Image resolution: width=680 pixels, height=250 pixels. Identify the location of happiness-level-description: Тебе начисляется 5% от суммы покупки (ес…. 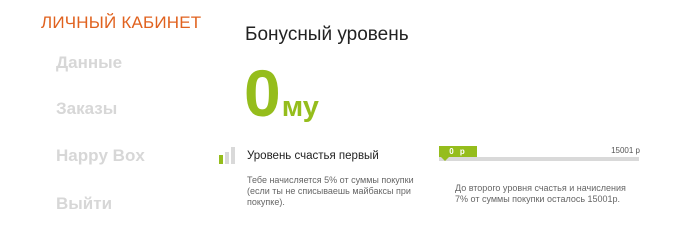
(330, 191).